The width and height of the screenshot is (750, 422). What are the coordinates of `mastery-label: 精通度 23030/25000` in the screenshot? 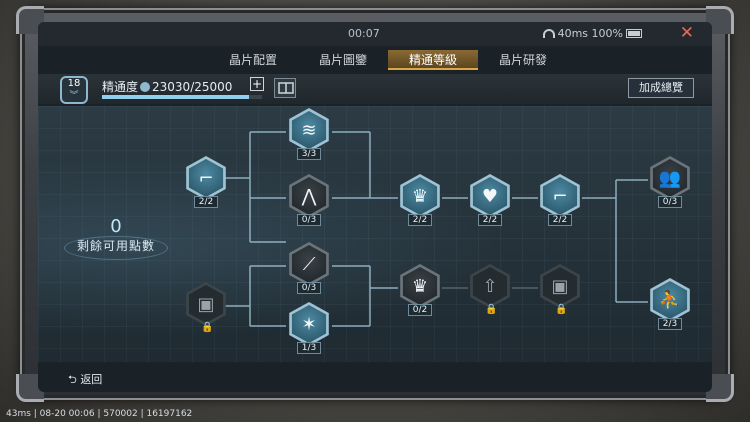 It's located at (167, 86).